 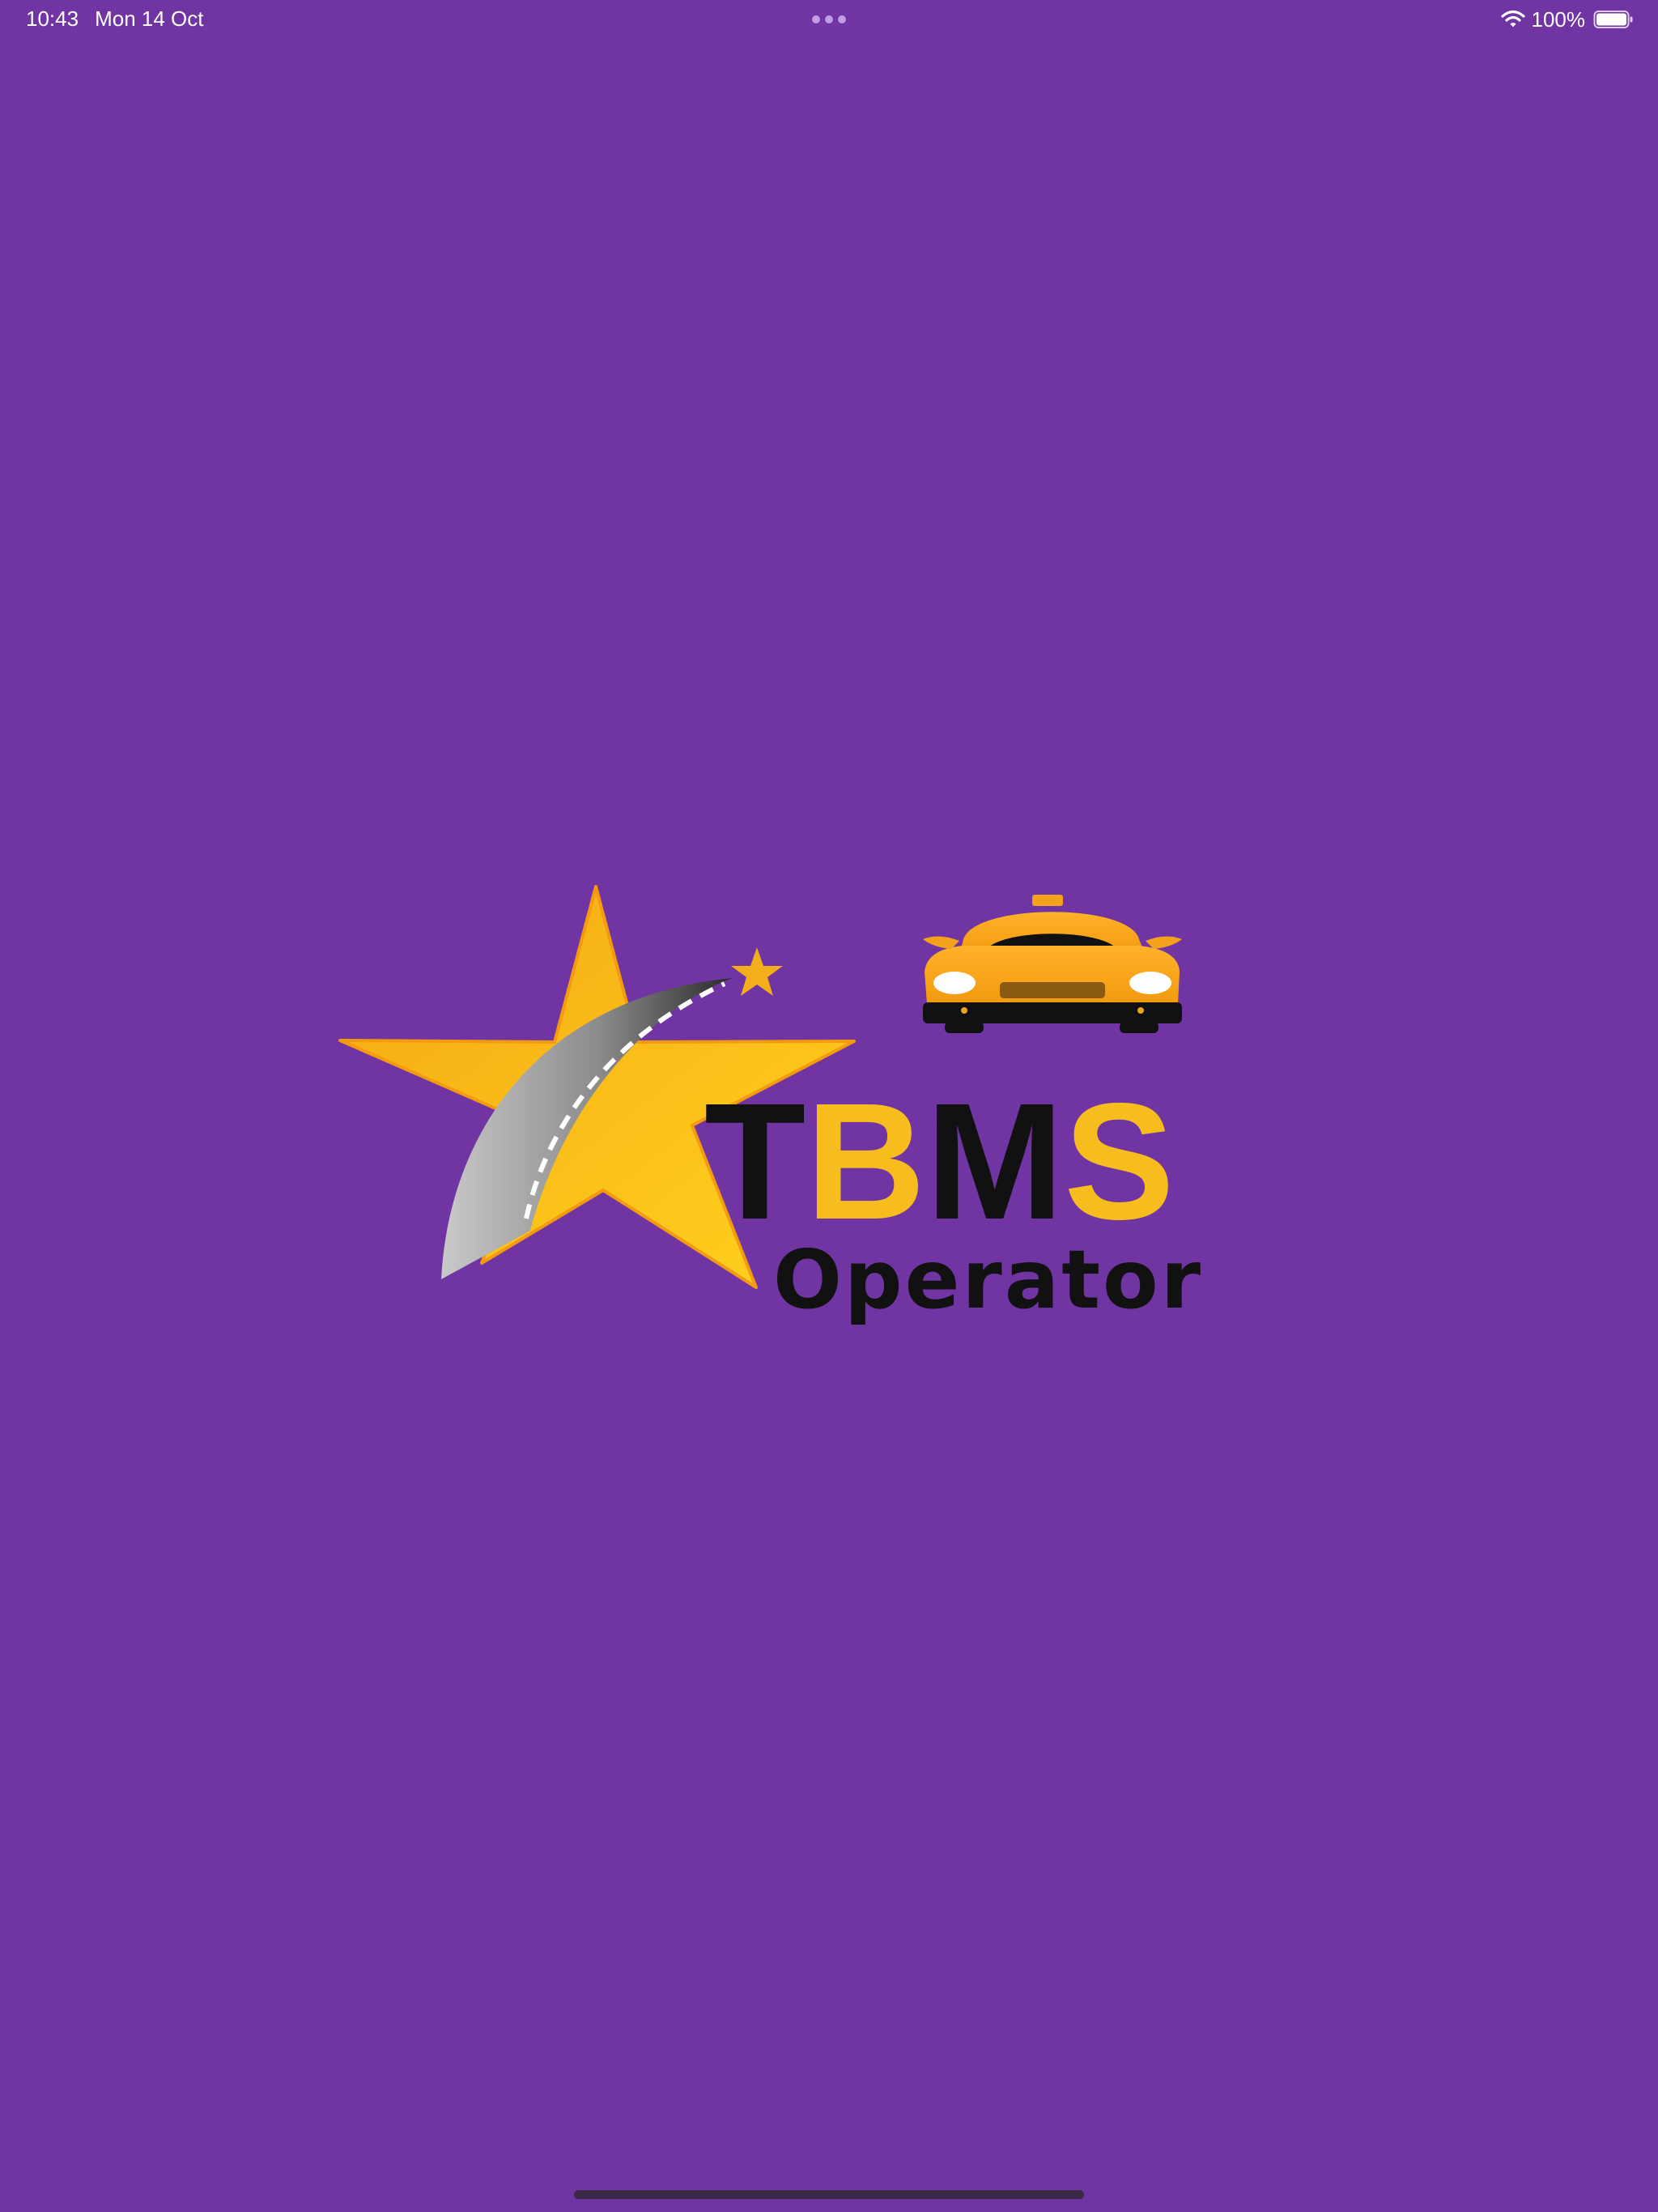 I want to click on status-left: 10:43 Mon 14 Oct, so click(x=114, y=19).